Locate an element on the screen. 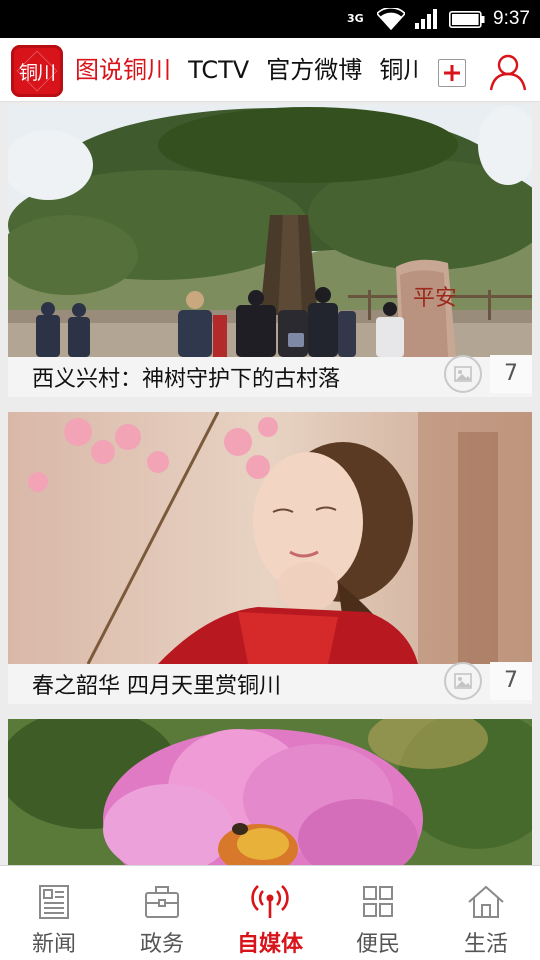 This screenshot has width=540, height=960. user-profile-button is located at coordinates (508, 72).